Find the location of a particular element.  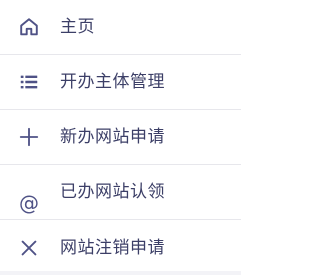

menu-item-label: 主页 is located at coordinates (77, 27).